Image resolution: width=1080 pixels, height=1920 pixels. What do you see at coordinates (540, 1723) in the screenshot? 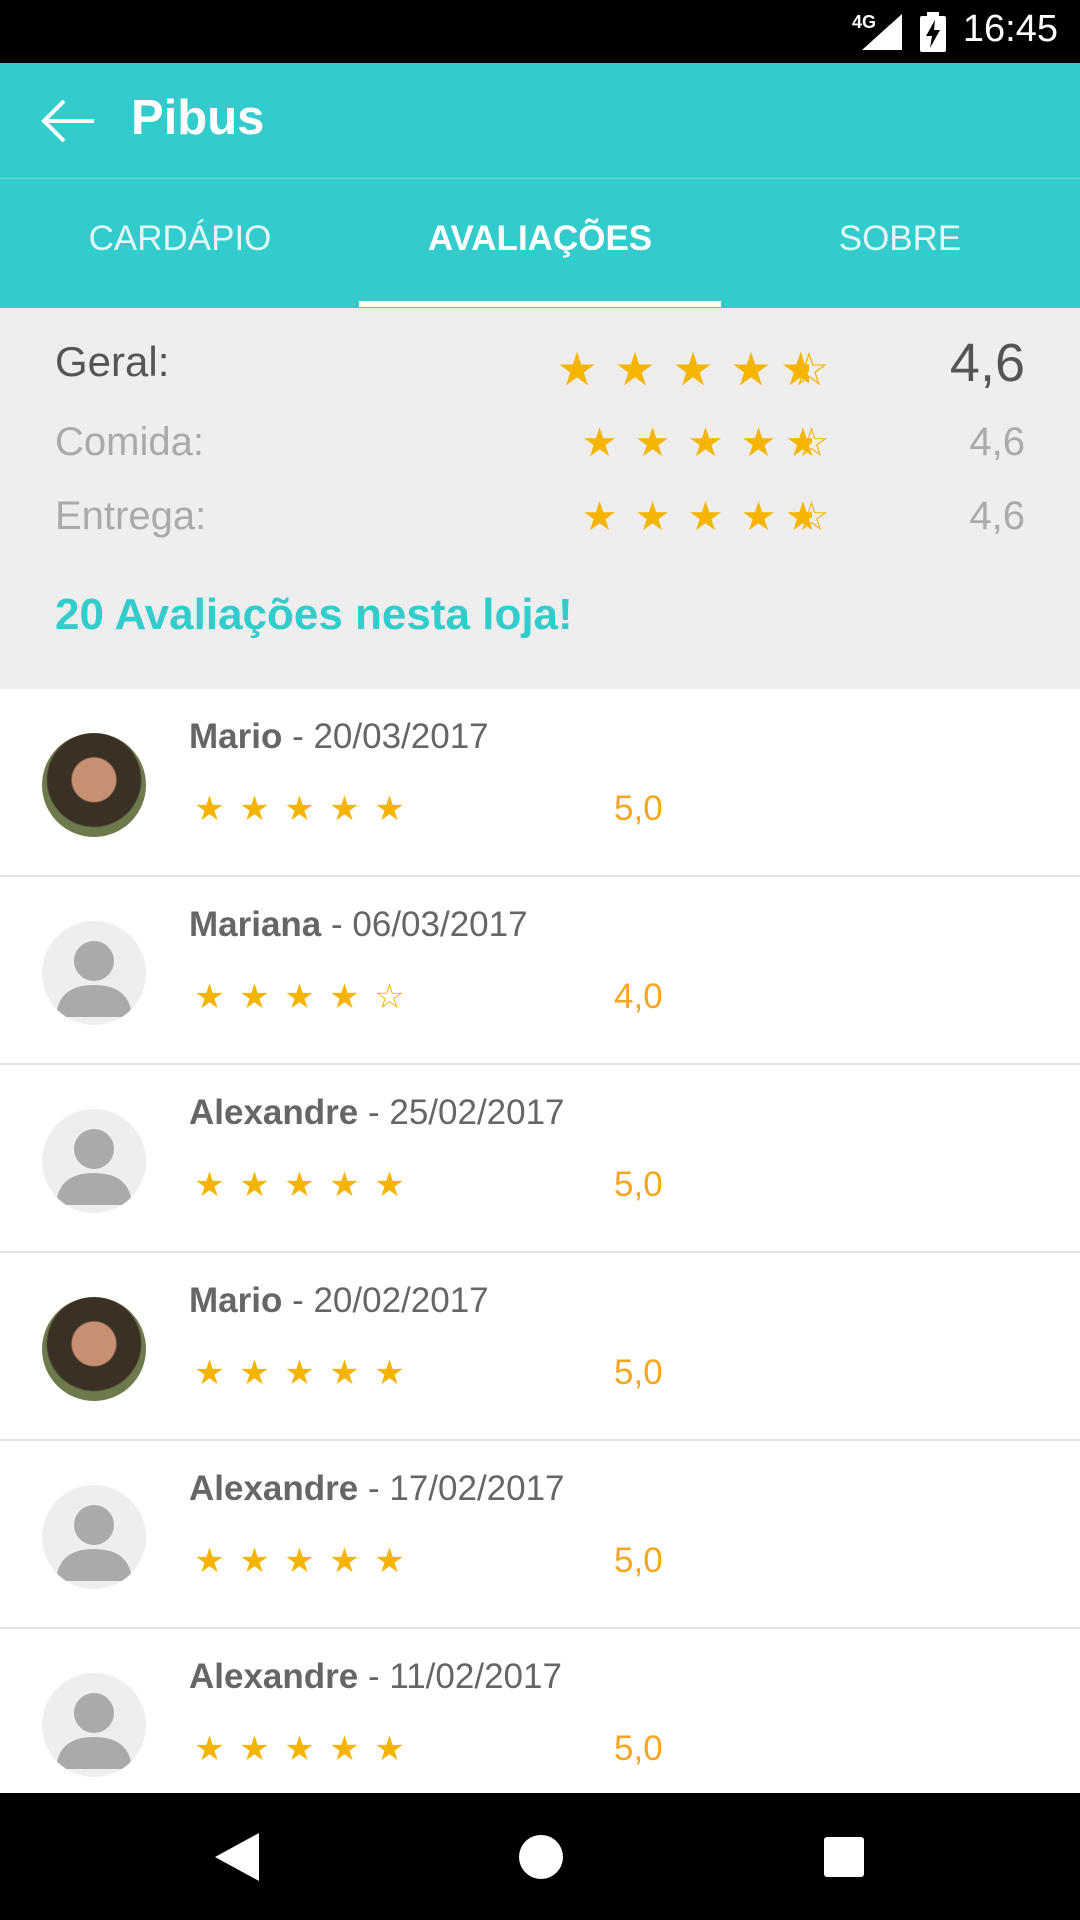
I see `review-item: Alexandre - 11/02/2017 ★ ★ ★ ★ ★ 5,0` at bounding box center [540, 1723].